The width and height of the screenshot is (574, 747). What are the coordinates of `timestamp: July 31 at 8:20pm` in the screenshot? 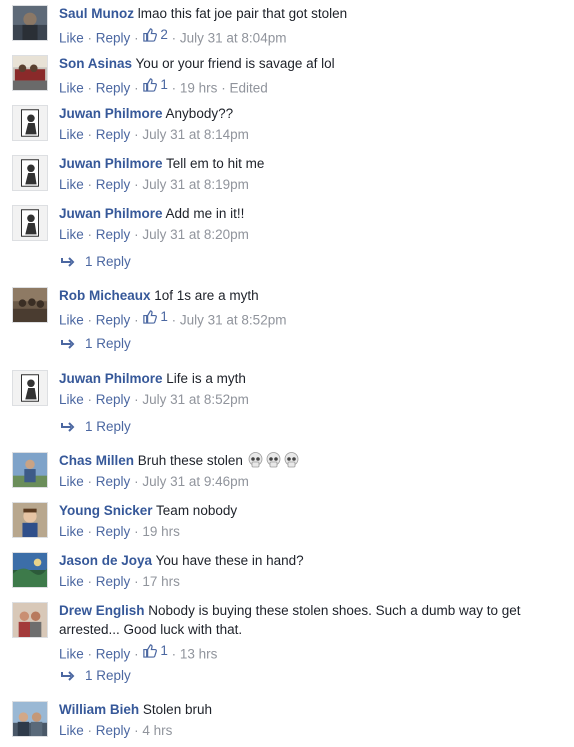 It's located at (195, 234).